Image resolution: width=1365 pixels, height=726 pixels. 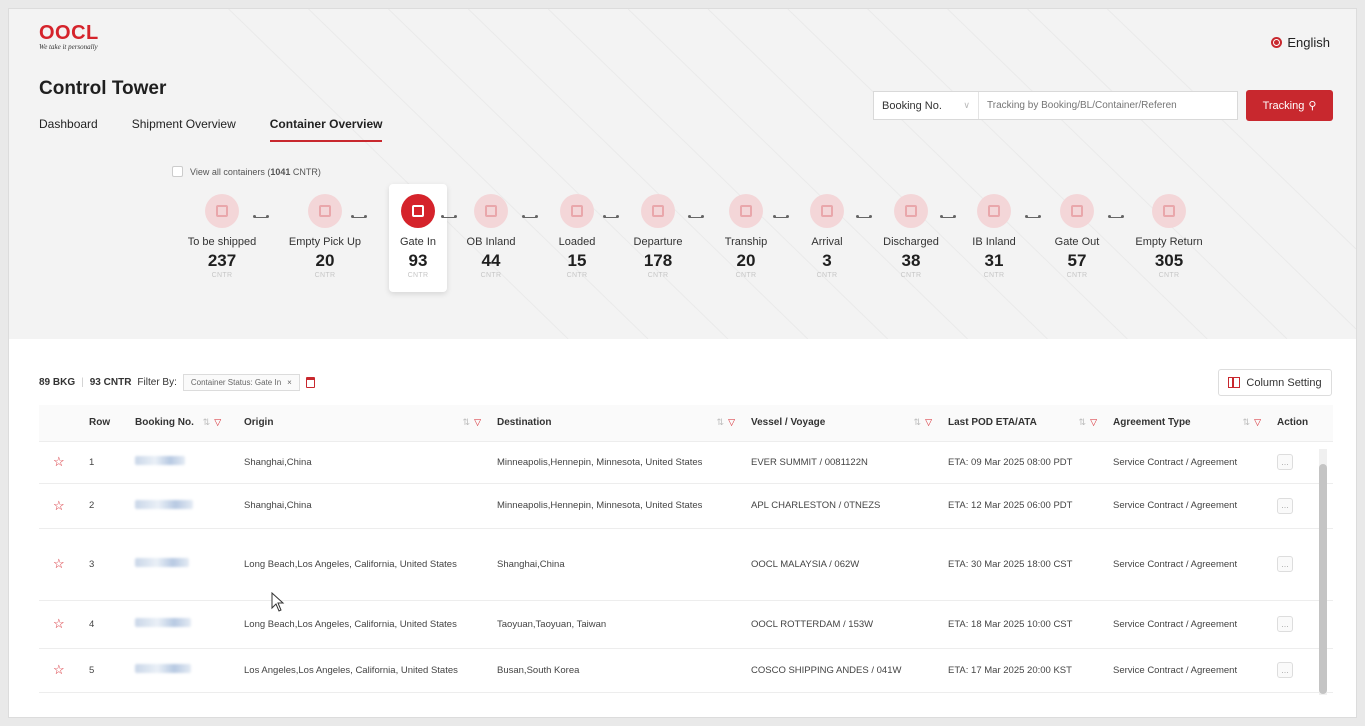 What do you see at coordinates (843, 423) in the screenshot?
I see `header-vessel-voyage: Vessel / Voyage ⇅ ▽` at bounding box center [843, 423].